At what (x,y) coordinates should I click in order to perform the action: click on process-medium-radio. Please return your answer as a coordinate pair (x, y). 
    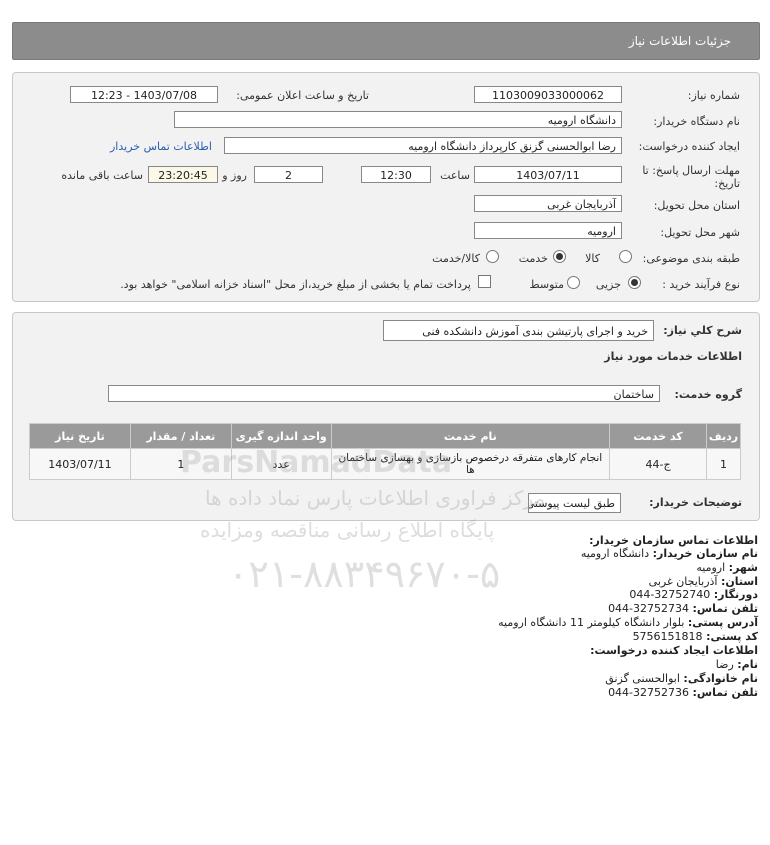
    Looking at the image, I should click on (573, 282).